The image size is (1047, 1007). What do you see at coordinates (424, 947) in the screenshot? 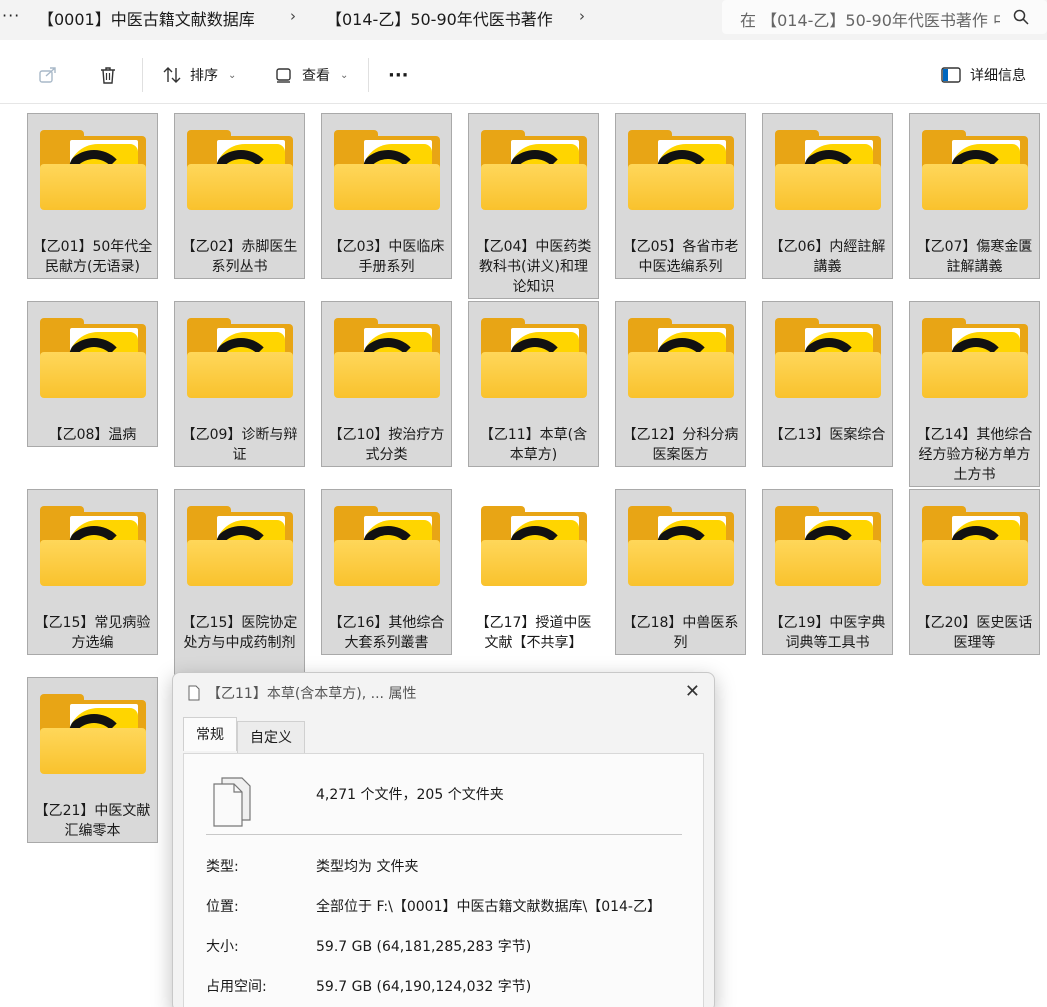
I see `property-value: 59.7 GB (64,181,285,283 字节)` at bounding box center [424, 947].